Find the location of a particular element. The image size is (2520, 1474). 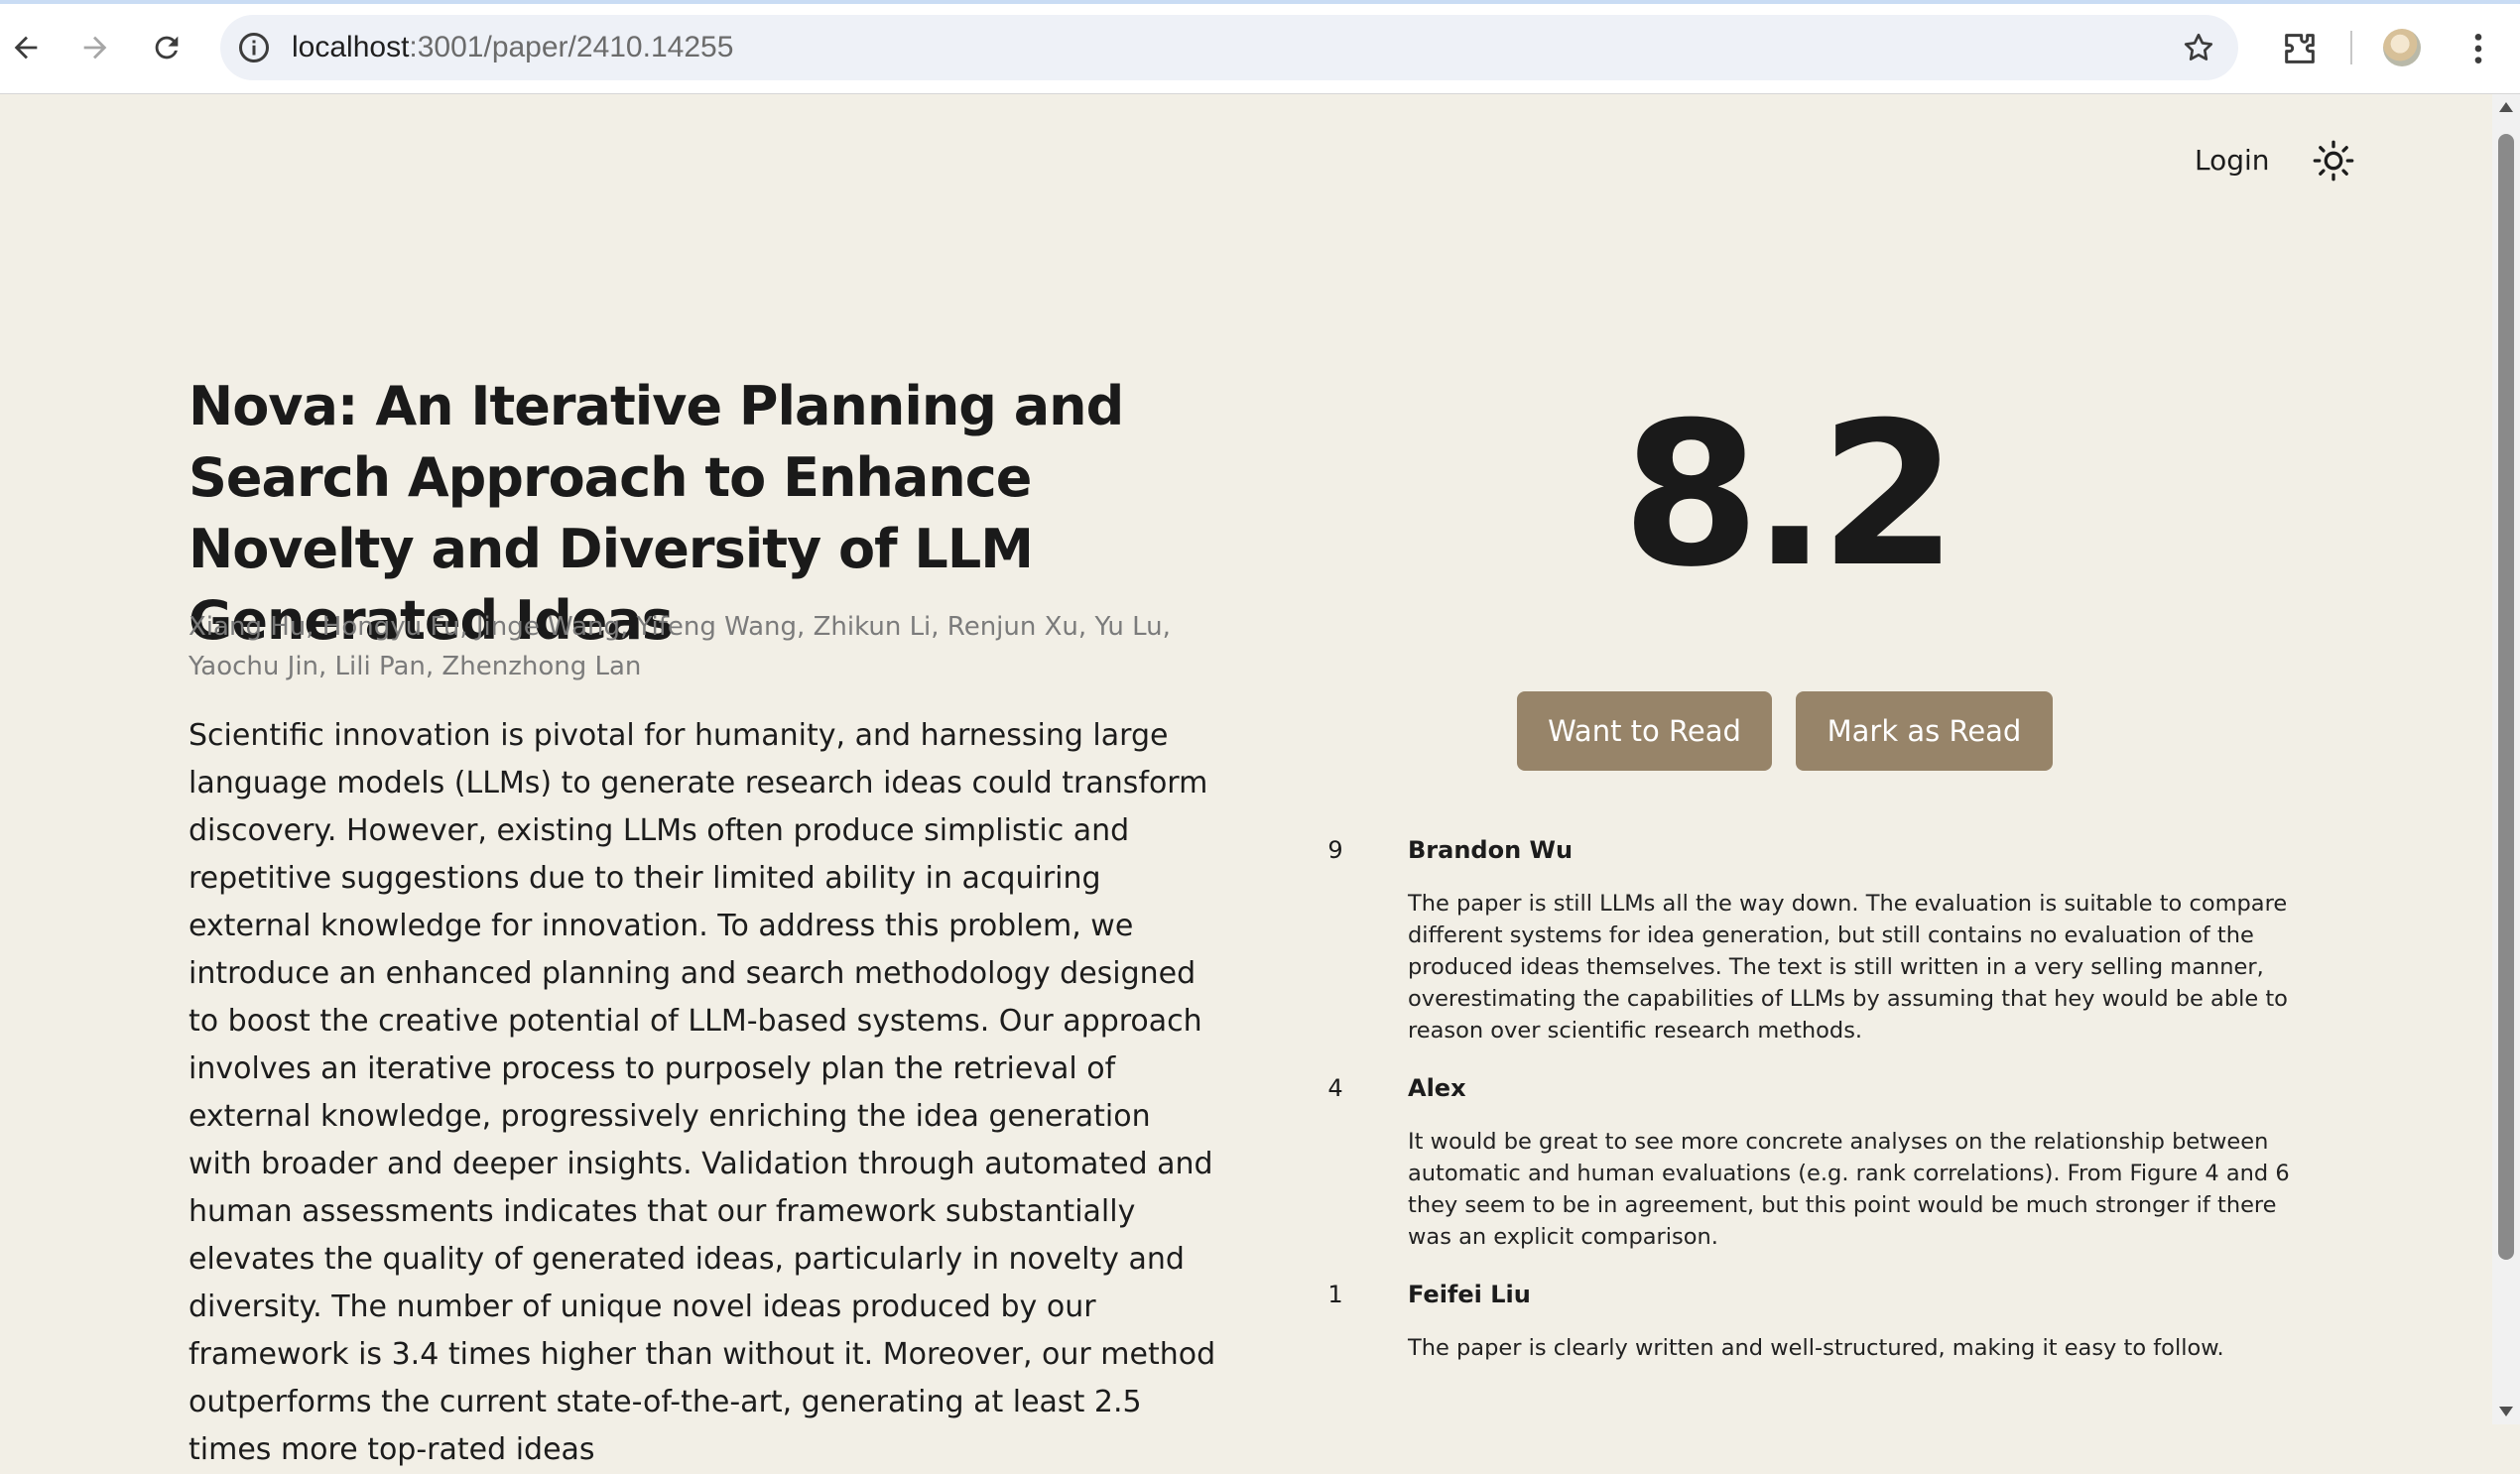

page-scrollbar is located at coordinates (2506, 759).